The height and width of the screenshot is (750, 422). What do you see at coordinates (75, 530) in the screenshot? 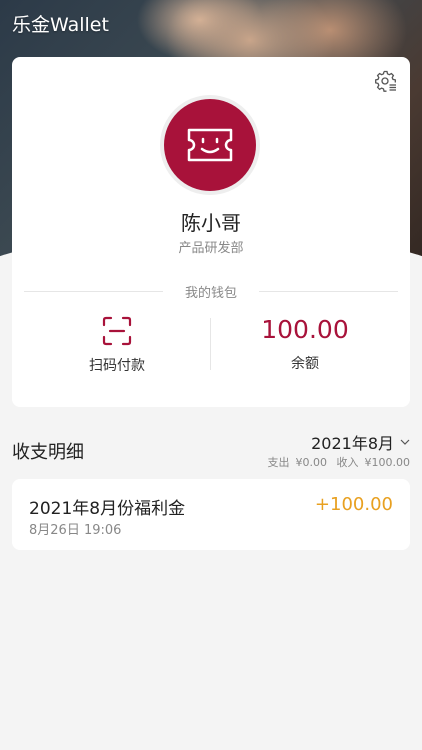
I see `transaction-time: 8月26日 19:06` at bounding box center [75, 530].